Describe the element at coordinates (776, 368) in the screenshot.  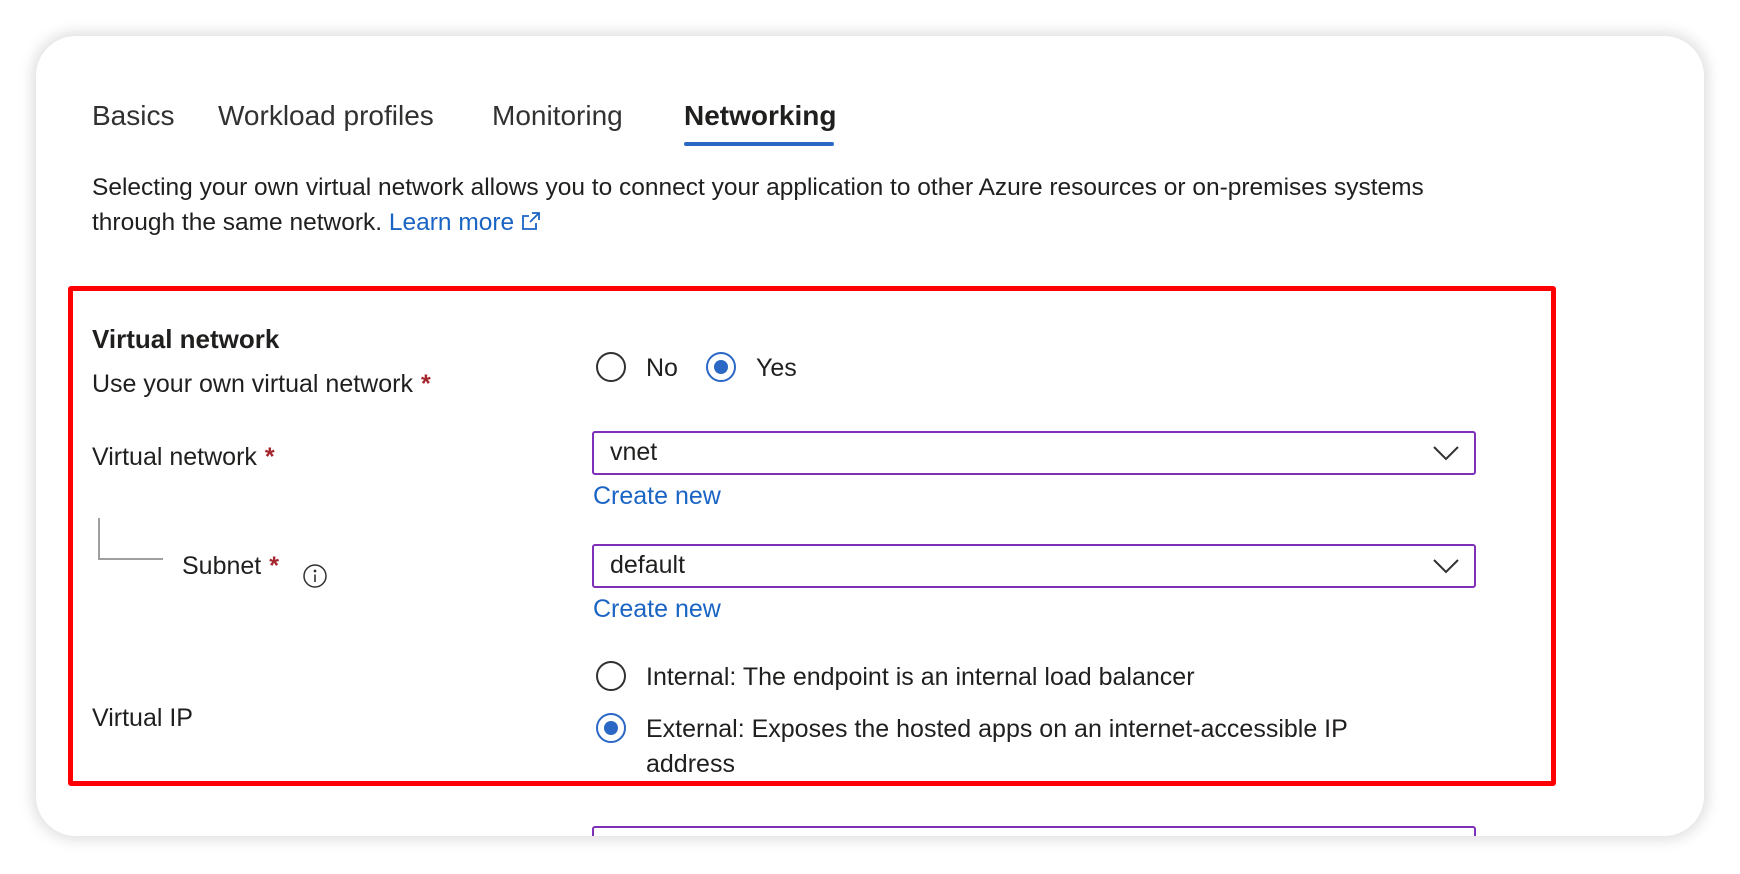
I see `radio-yes-label: Yes` at that location.